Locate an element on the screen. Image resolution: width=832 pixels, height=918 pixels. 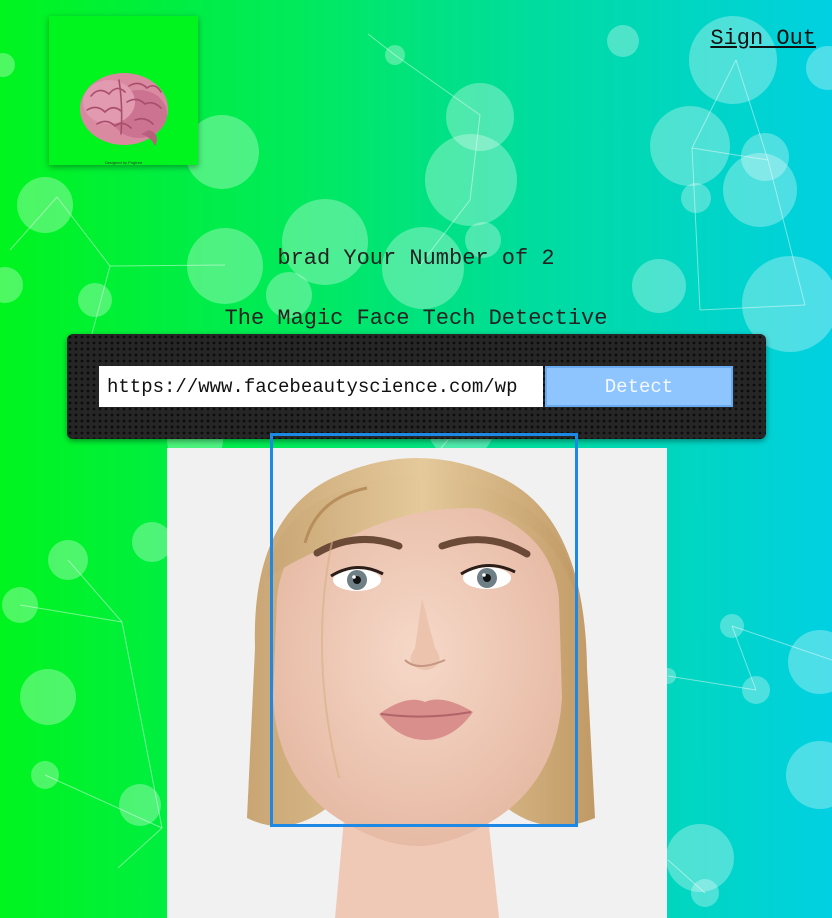
brain-logo: Designed by Pngtree is located at coordinates (123, 90).